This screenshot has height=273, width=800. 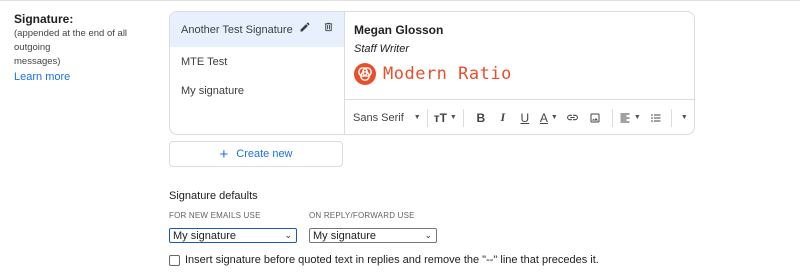 I want to click on more-icon: ▼, so click(x=684, y=117).